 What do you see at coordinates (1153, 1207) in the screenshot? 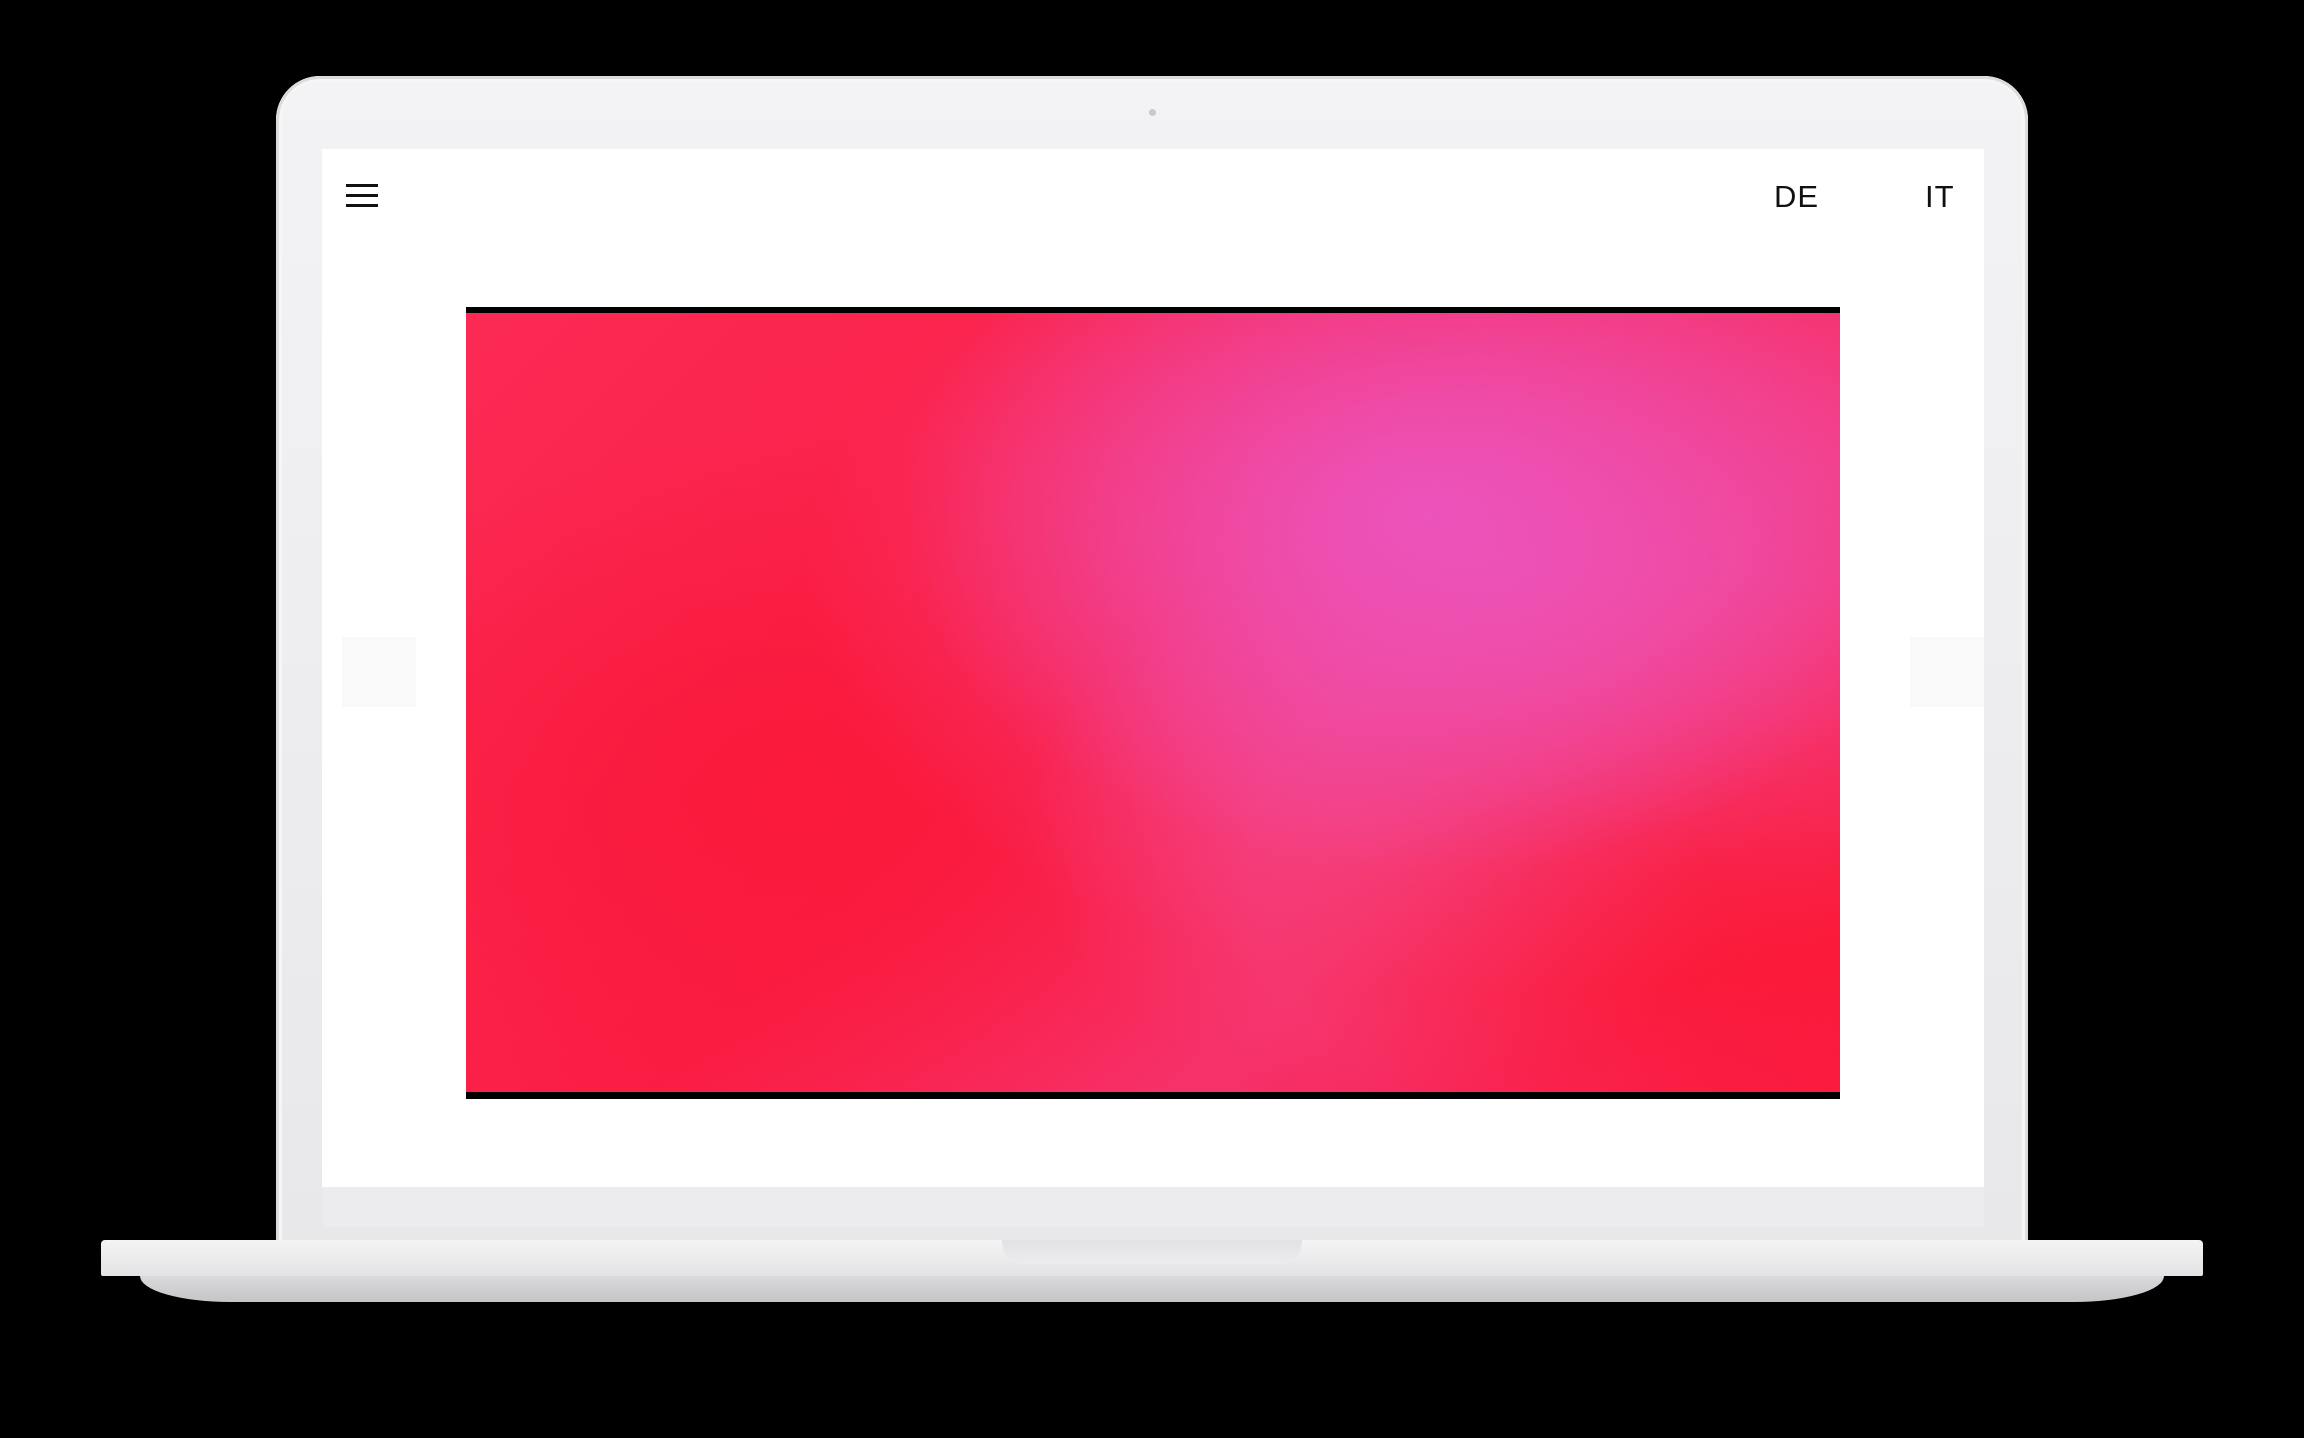
I see `screen-chin` at bounding box center [1153, 1207].